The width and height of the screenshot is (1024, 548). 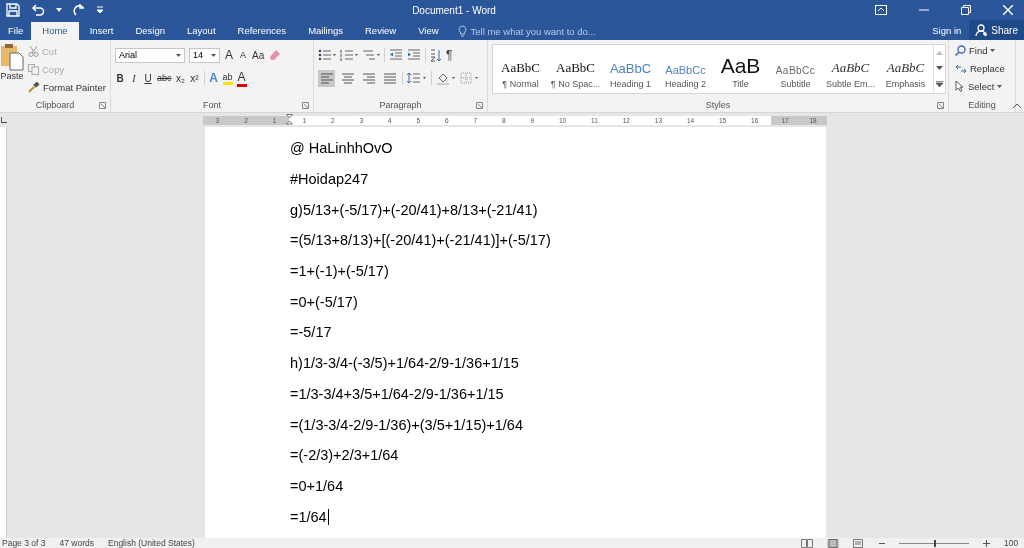 I want to click on align-button, so click(x=326, y=78).